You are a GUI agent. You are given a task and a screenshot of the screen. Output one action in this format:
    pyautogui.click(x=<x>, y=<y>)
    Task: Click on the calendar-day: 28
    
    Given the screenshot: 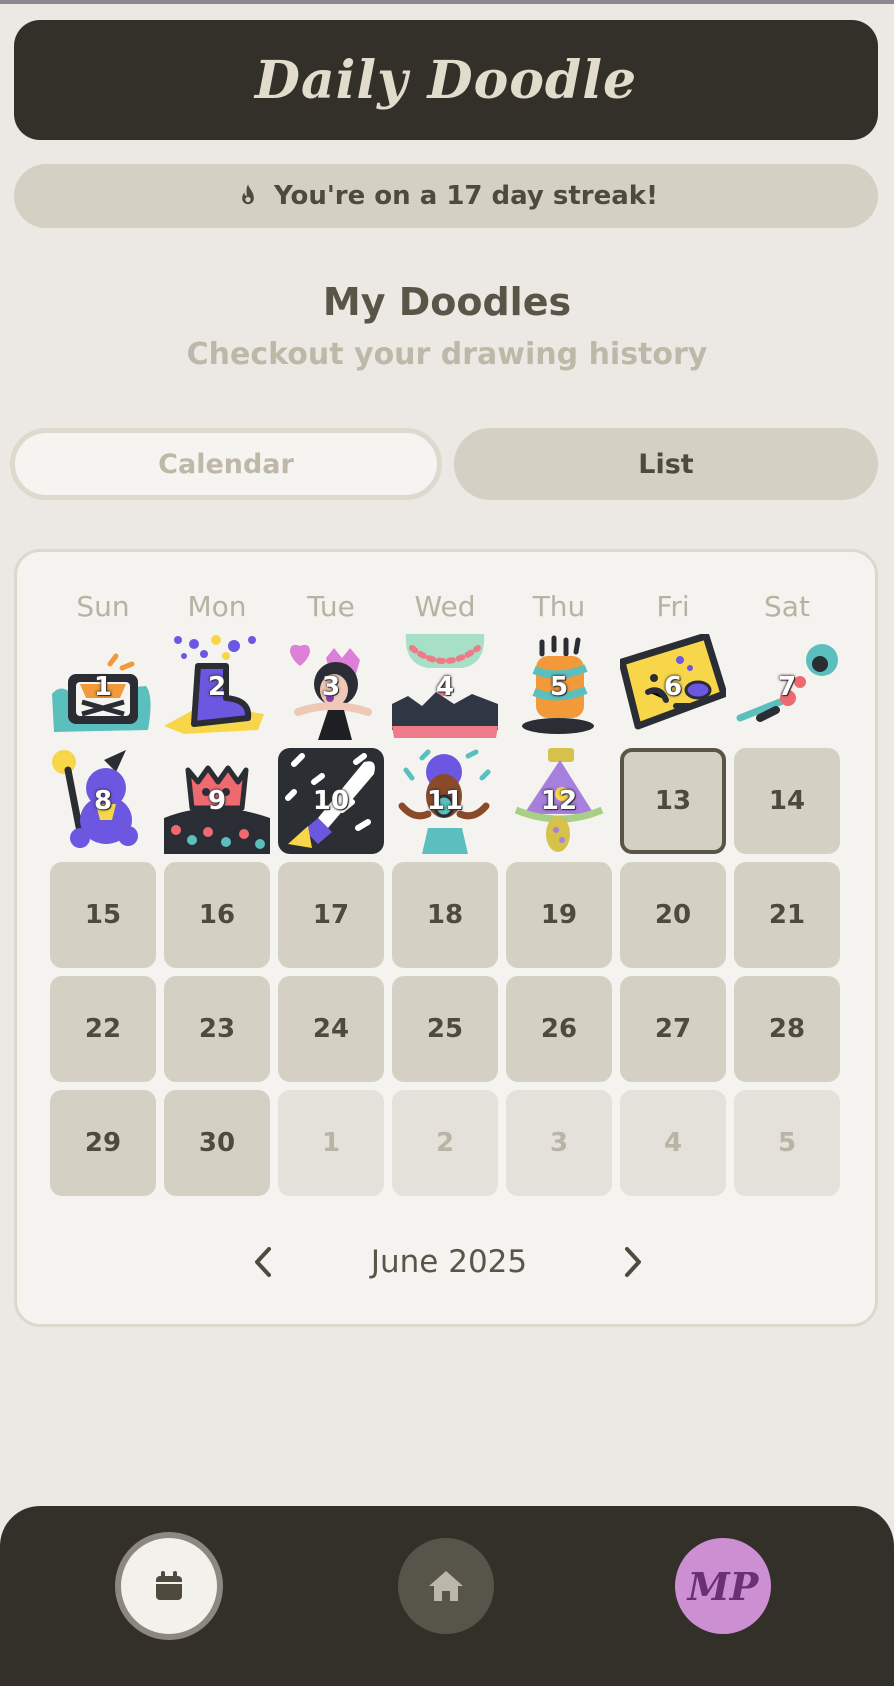 What is the action you would take?
    pyautogui.click(x=787, y=1029)
    